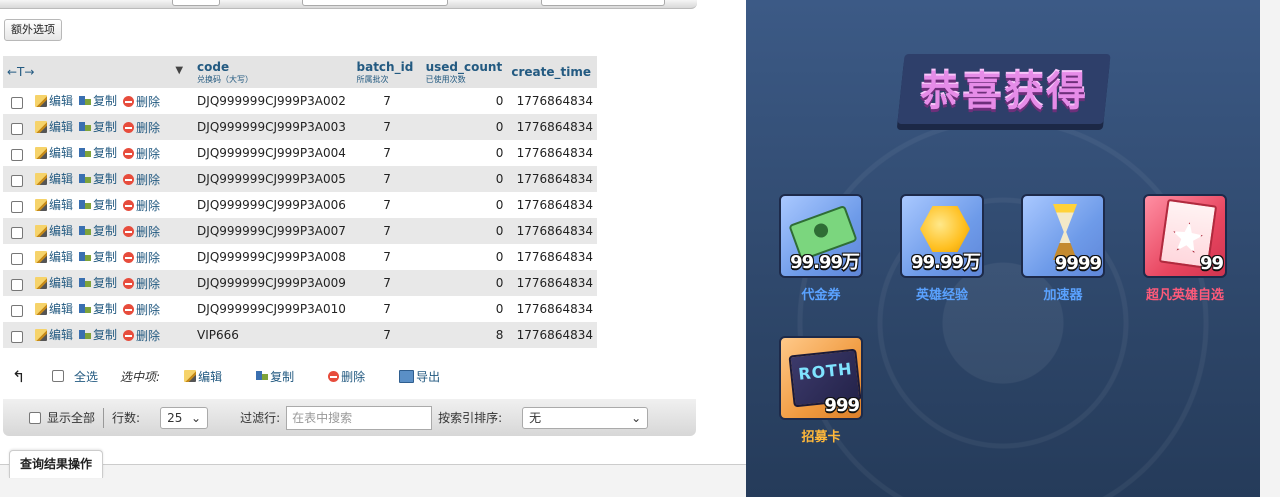 This screenshot has width=1280, height=497. I want to click on col-header-code: code 兑换码（大写）, so click(273, 72).